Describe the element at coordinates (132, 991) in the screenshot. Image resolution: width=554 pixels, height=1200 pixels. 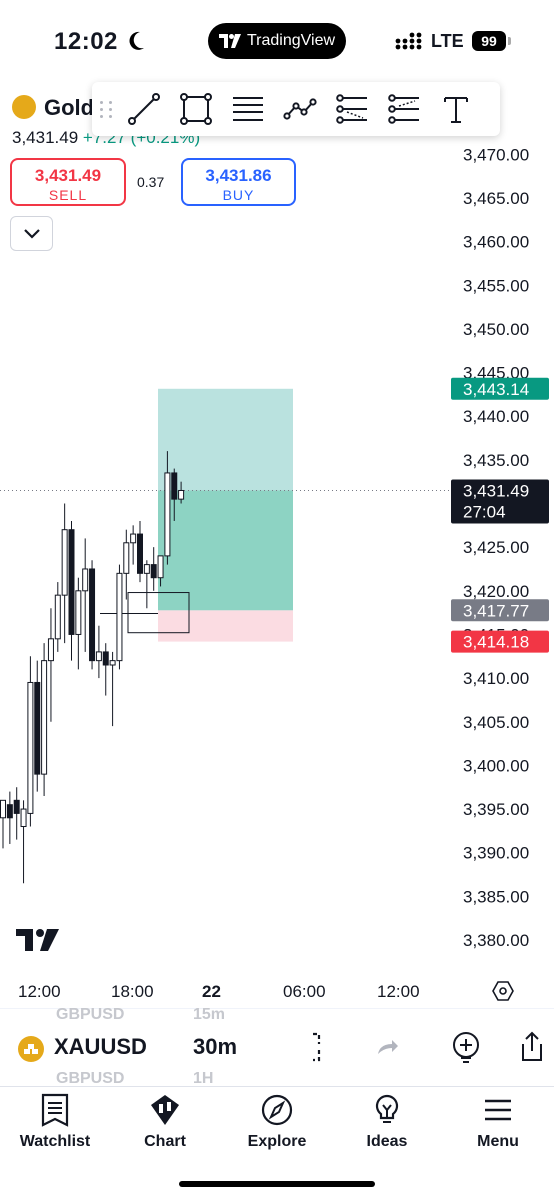
I see `time-axis-label: 18:00` at that location.